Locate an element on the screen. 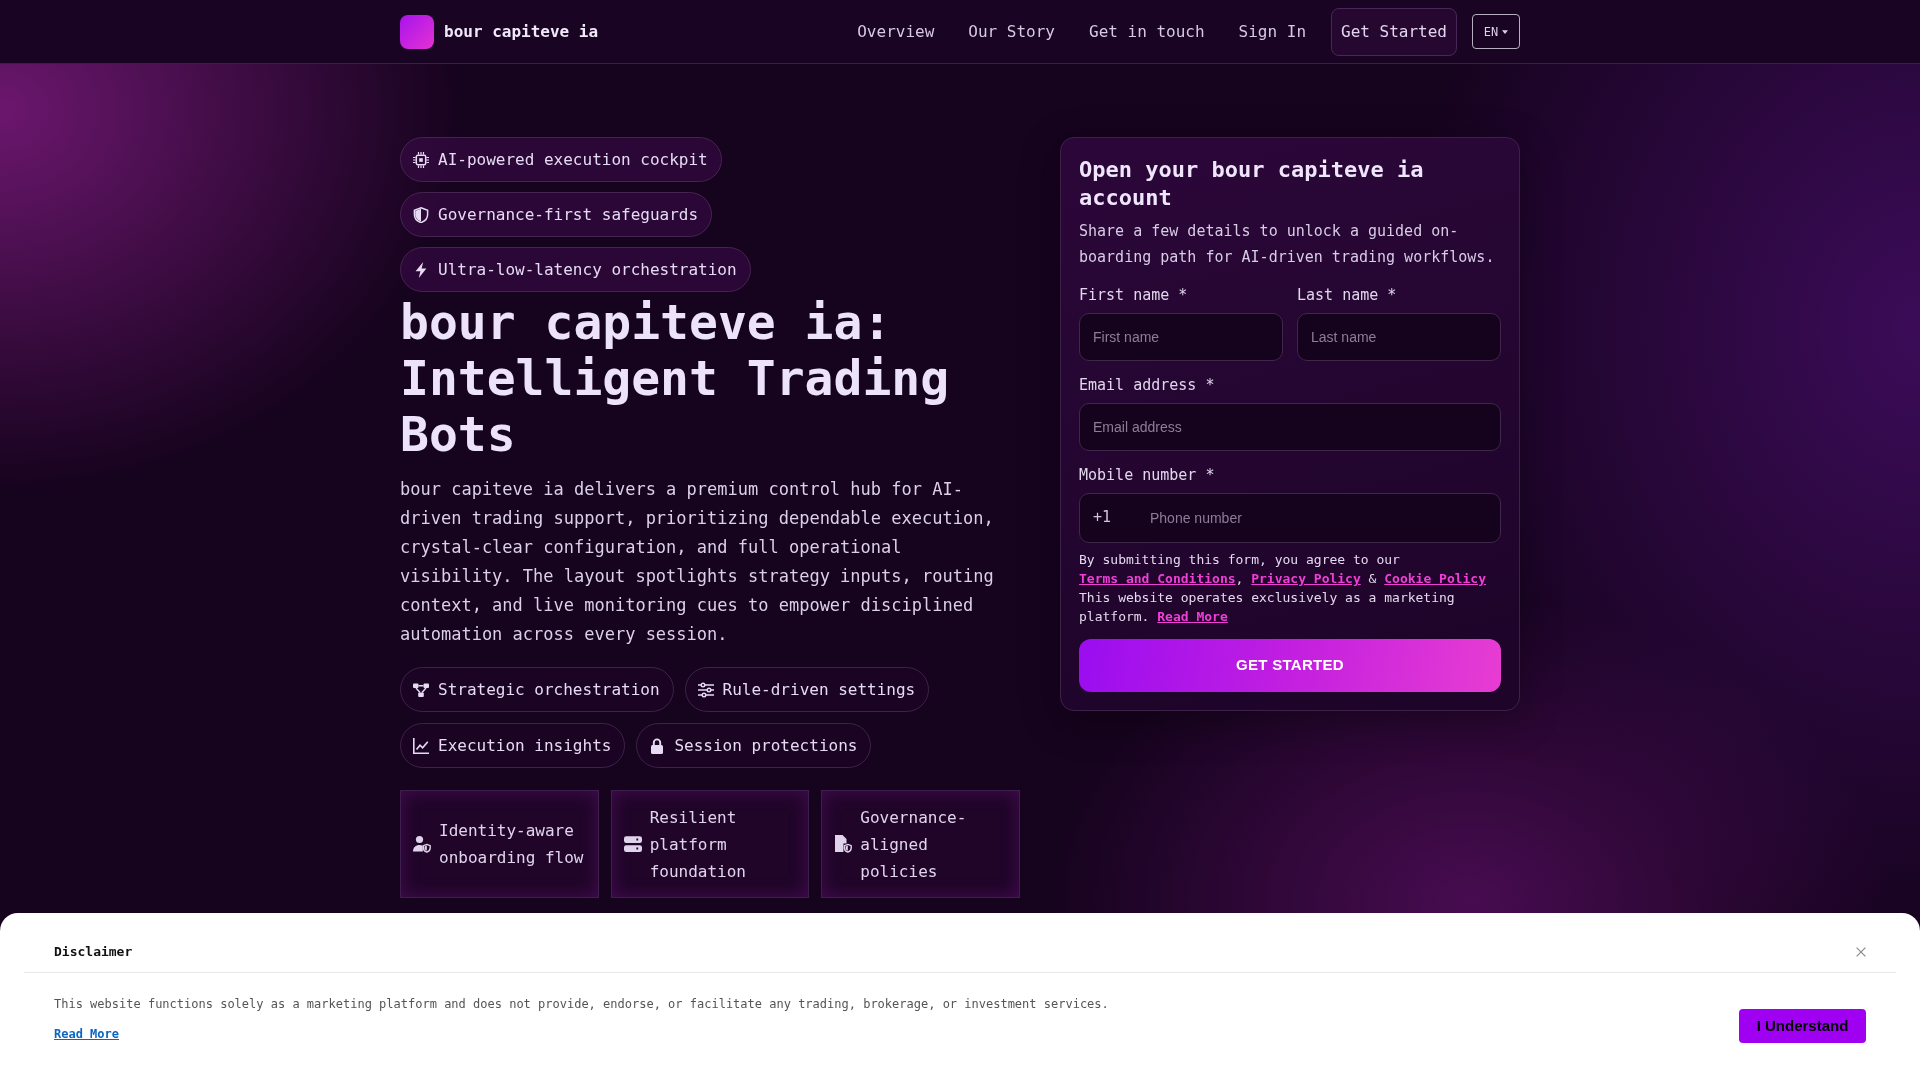 The height and width of the screenshot is (1080, 1920). field-label: Last name * is located at coordinates (1347, 295).